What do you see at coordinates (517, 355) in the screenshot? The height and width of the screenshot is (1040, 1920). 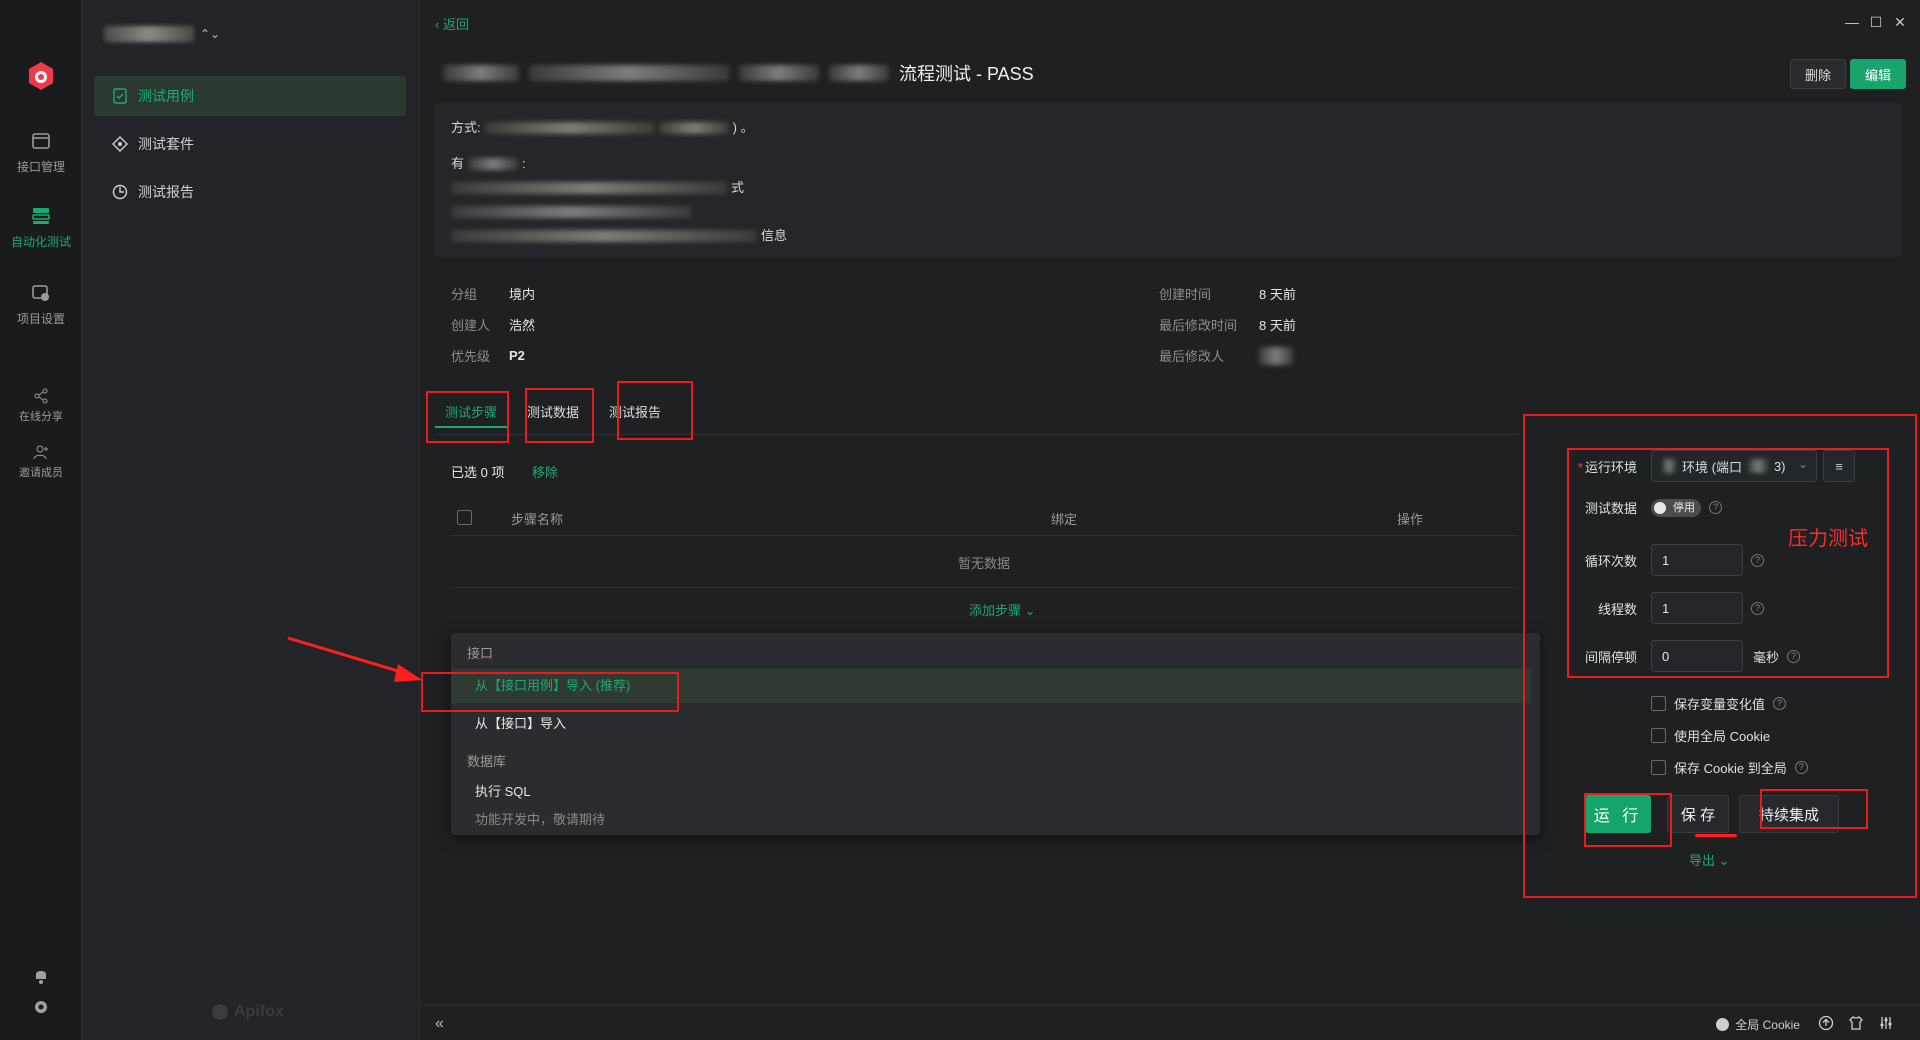 I see `meta-value: P2` at bounding box center [517, 355].